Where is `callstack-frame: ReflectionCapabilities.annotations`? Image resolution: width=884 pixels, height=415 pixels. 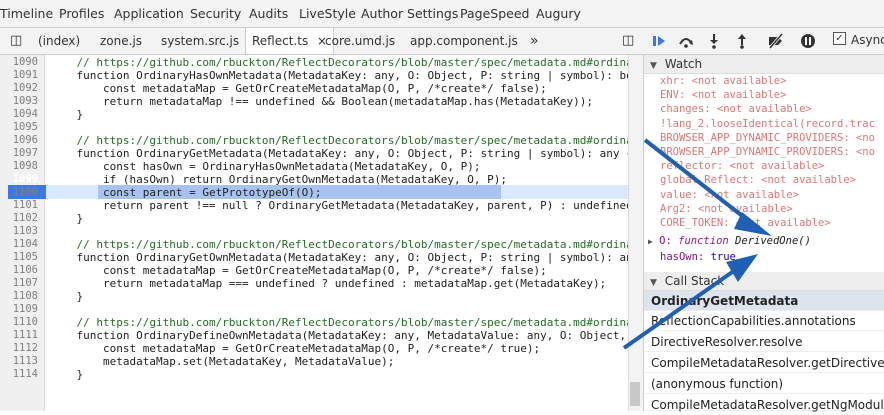 callstack-frame: ReflectionCapabilities.annotations is located at coordinates (764, 321).